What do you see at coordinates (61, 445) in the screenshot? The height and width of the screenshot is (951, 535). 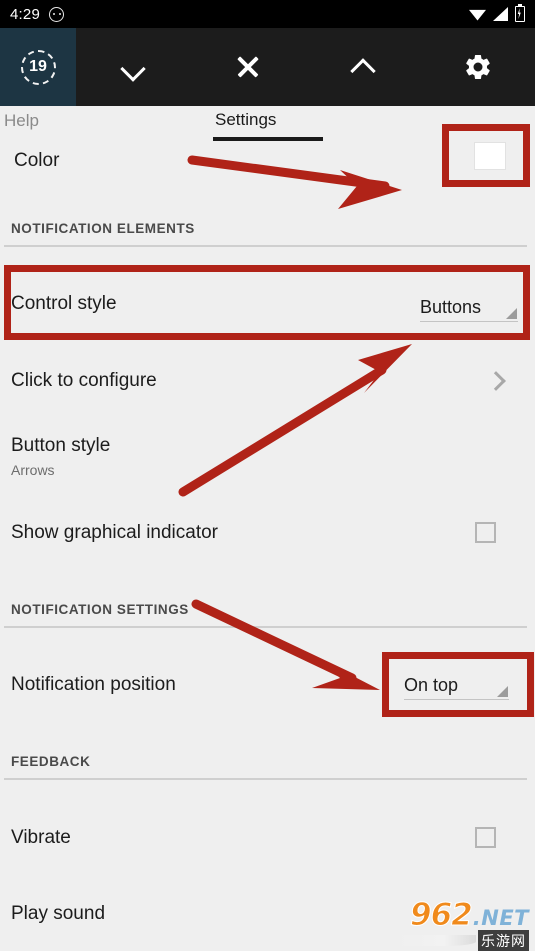 I see `row-button-style-label: Button style` at bounding box center [61, 445].